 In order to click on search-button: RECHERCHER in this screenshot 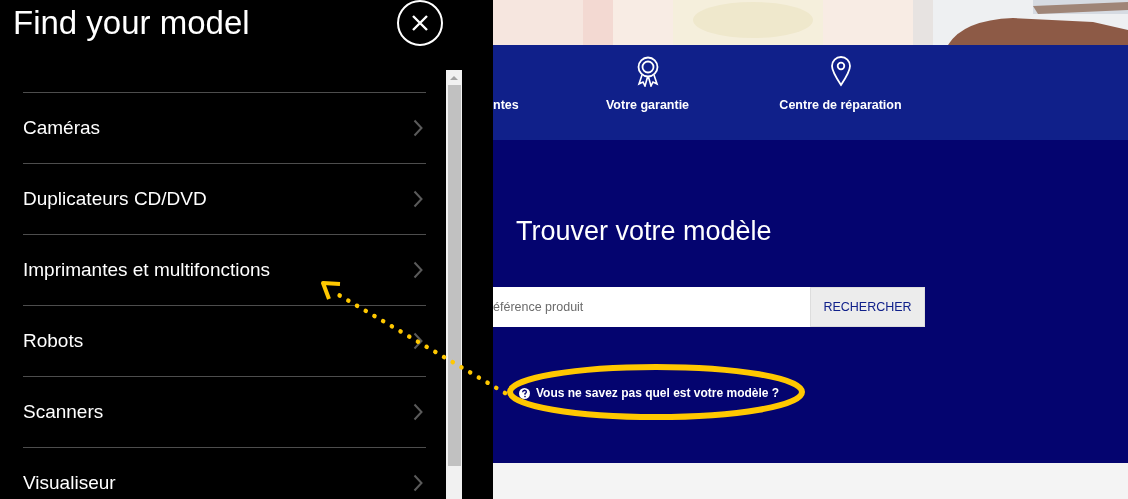, I will do `click(867, 307)`.